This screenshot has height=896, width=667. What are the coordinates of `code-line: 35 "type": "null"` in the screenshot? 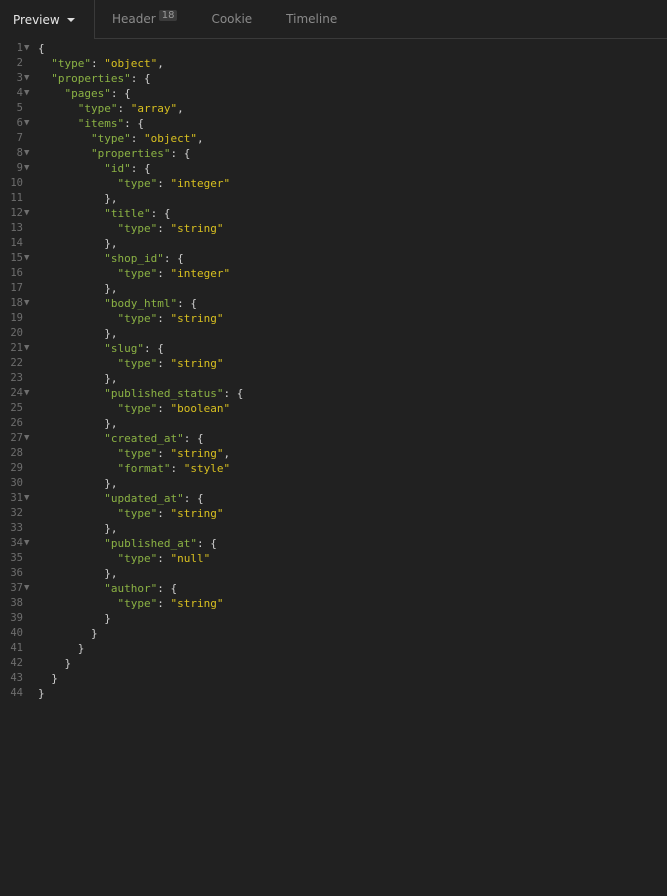 It's located at (121, 558).